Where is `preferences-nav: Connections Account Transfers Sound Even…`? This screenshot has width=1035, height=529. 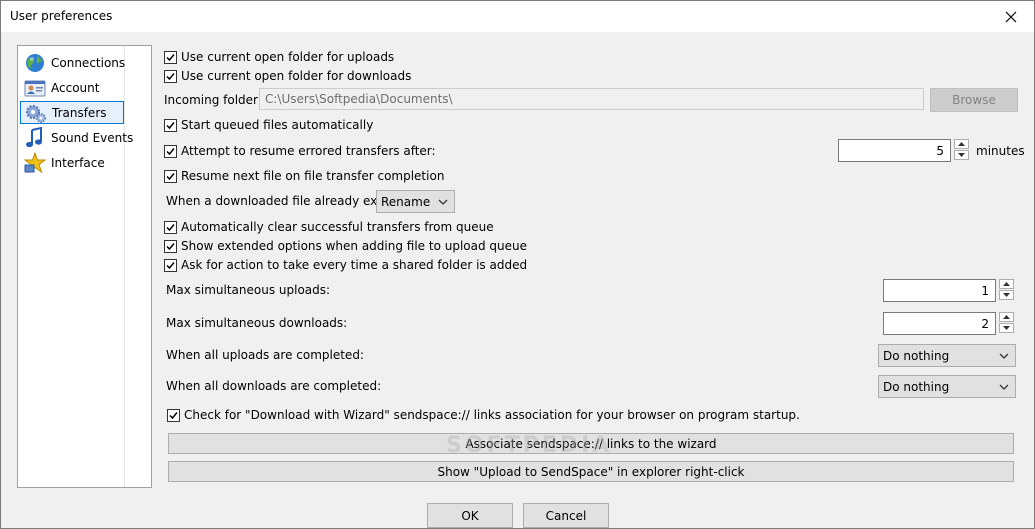 preferences-nav: Connections Account Transfers Sound Even… is located at coordinates (84, 266).